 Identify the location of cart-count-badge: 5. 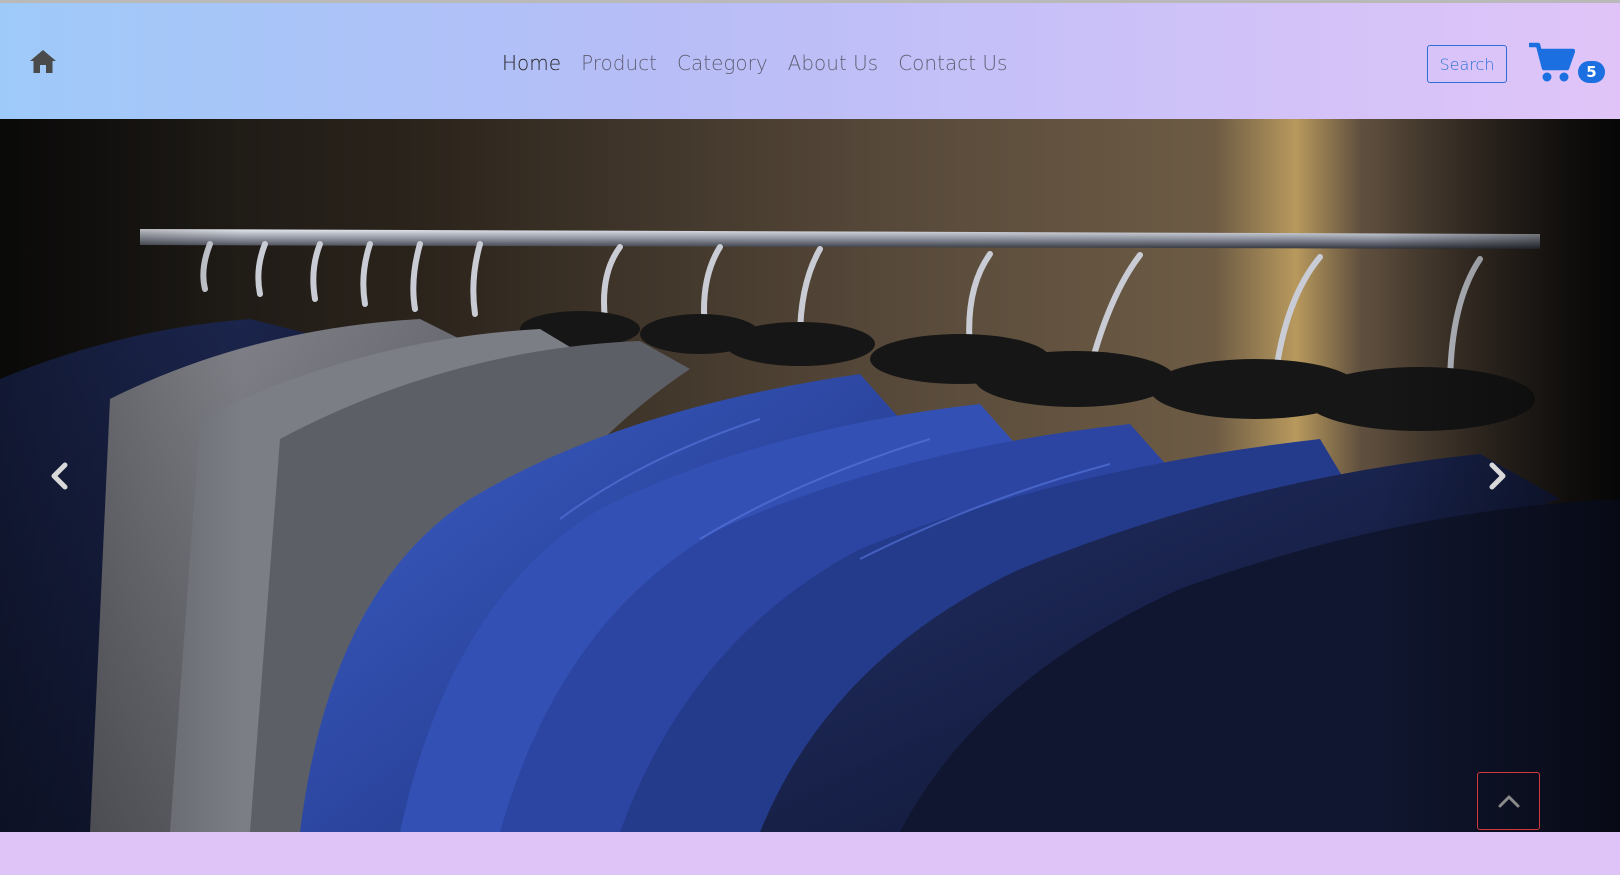
(1591, 72).